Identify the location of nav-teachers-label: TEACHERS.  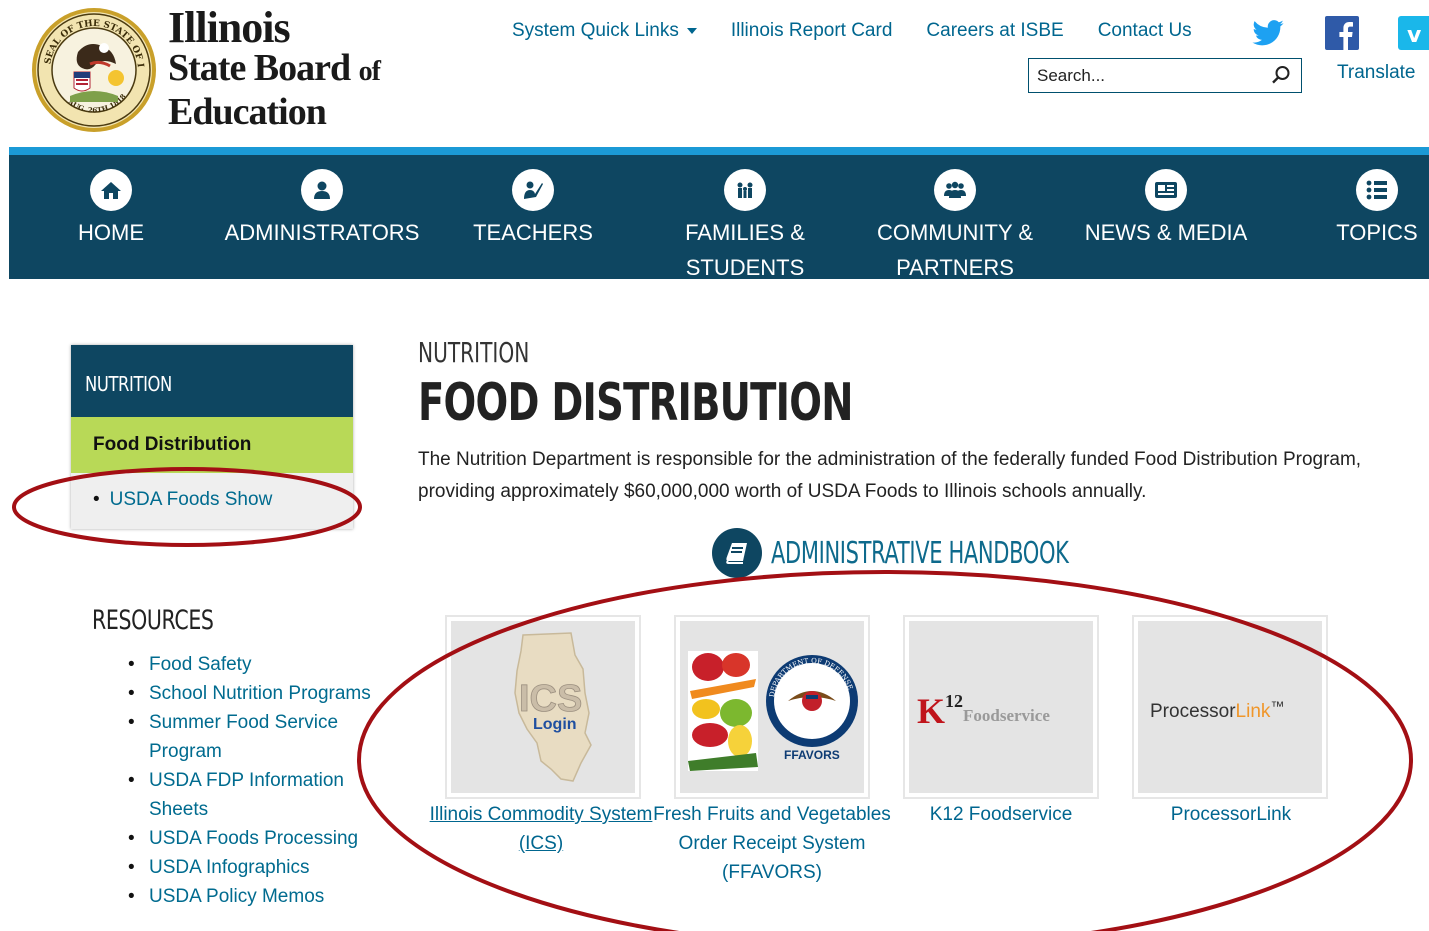
(533, 232).